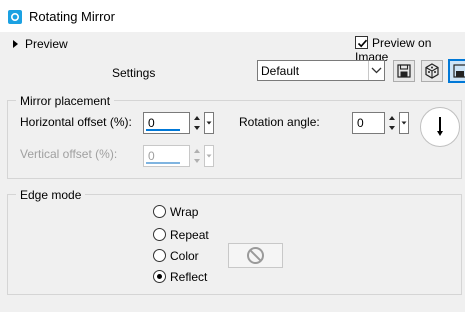 This screenshot has height=312, width=465. I want to click on mirror-placement-title: Mirror placement, so click(65, 101).